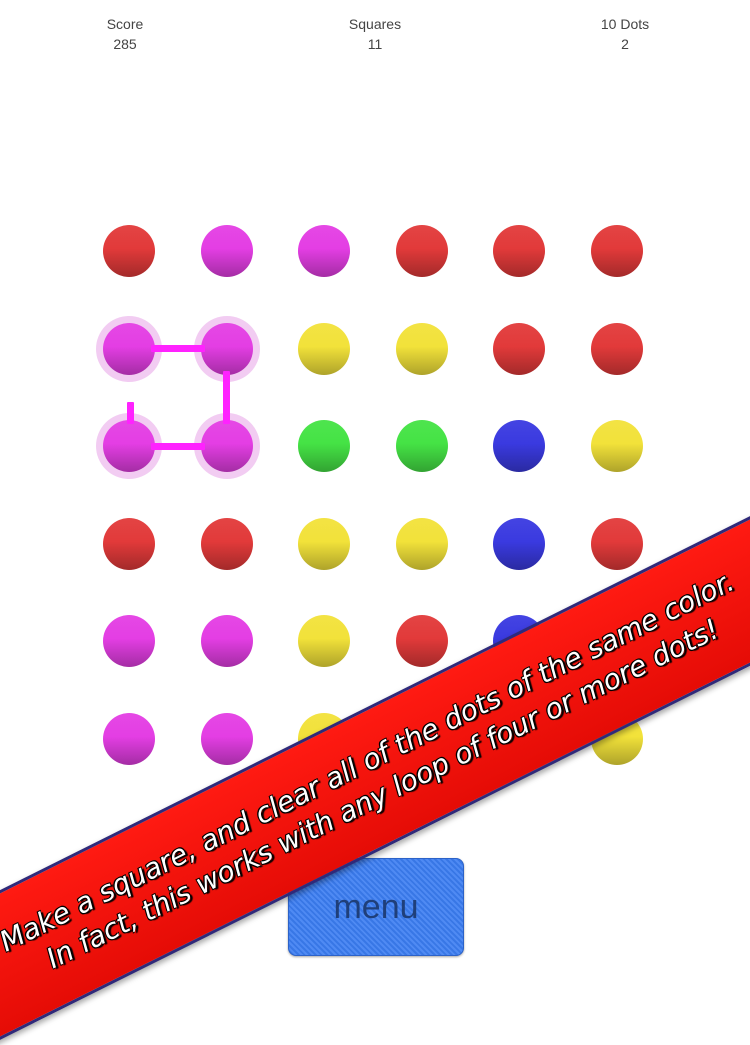 The height and width of the screenshot is (1045, 750). I want to click on drag-stub-line, so click(130, 413).